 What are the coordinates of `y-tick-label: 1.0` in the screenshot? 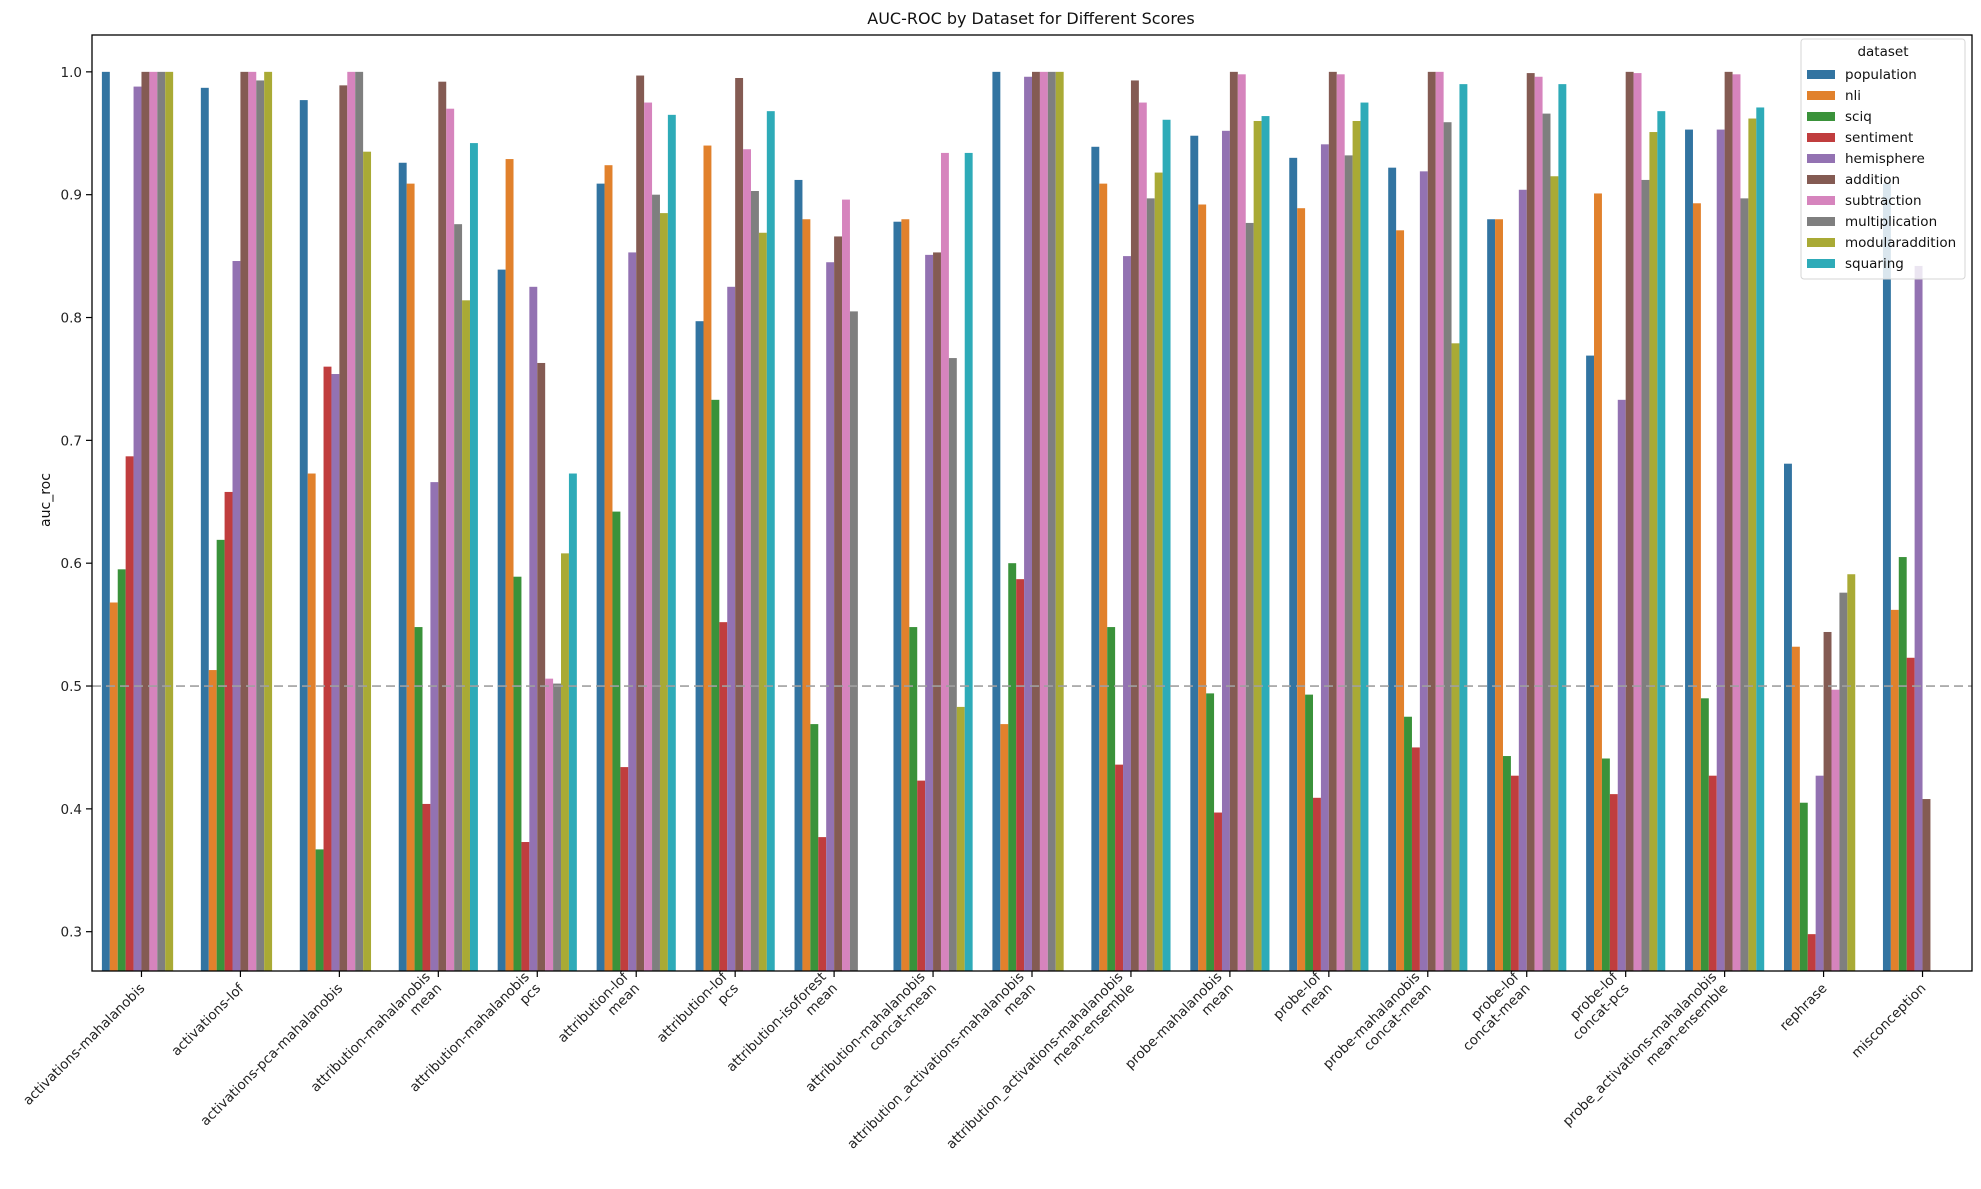 It's located at (71, 73).